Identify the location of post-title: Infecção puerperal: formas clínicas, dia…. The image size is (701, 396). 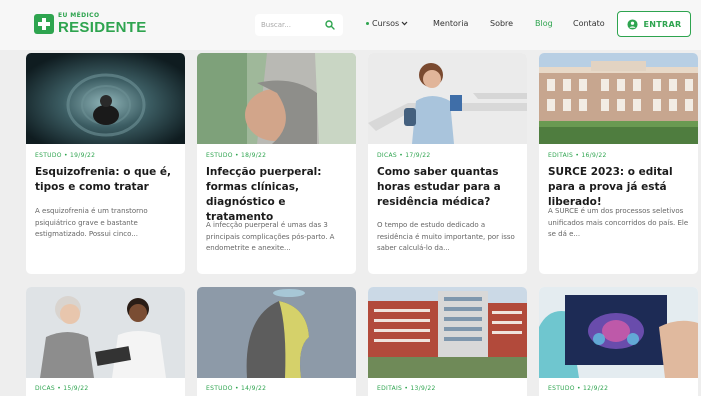
(276, 195).